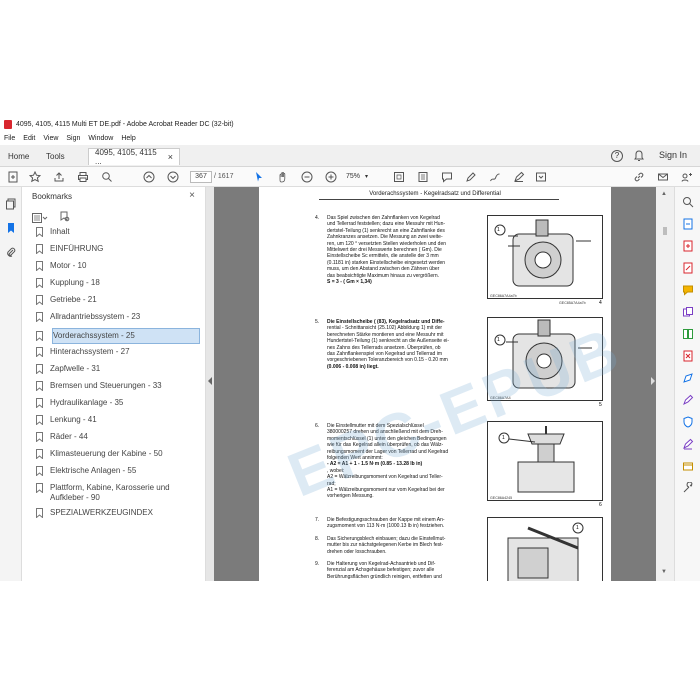  I want to click on previous-page-icon, so click(149, 177).